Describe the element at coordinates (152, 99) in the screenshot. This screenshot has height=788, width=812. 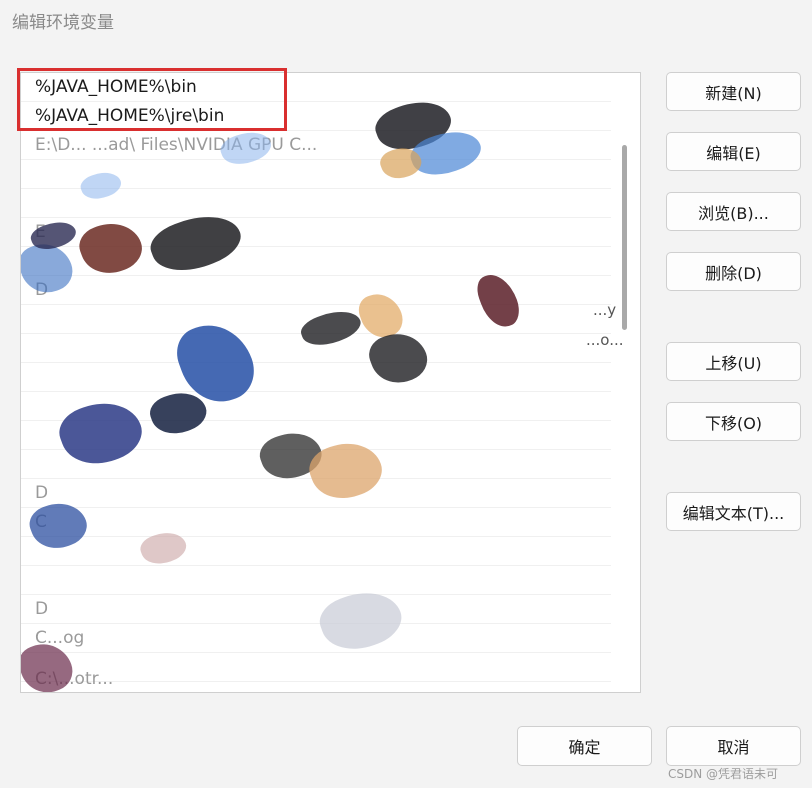
I see `highlight-box` at that location.